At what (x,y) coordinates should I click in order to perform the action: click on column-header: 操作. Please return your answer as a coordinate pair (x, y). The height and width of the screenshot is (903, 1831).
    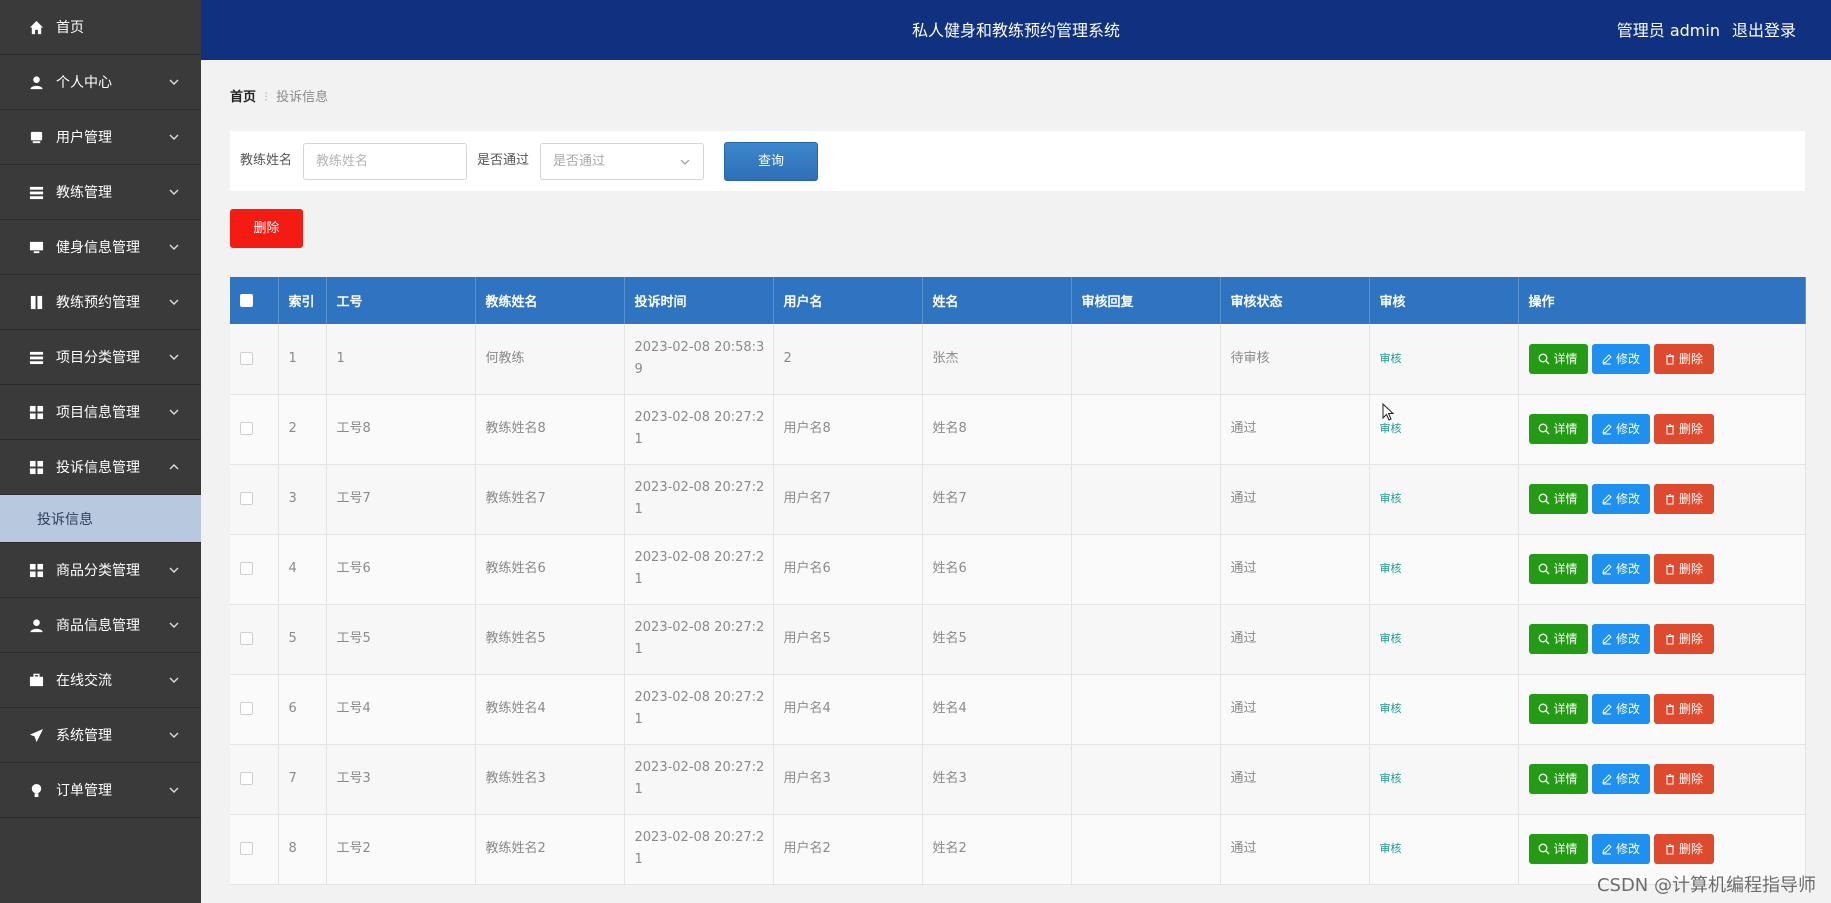
    Looking at the image, I should click on (1662, 300).